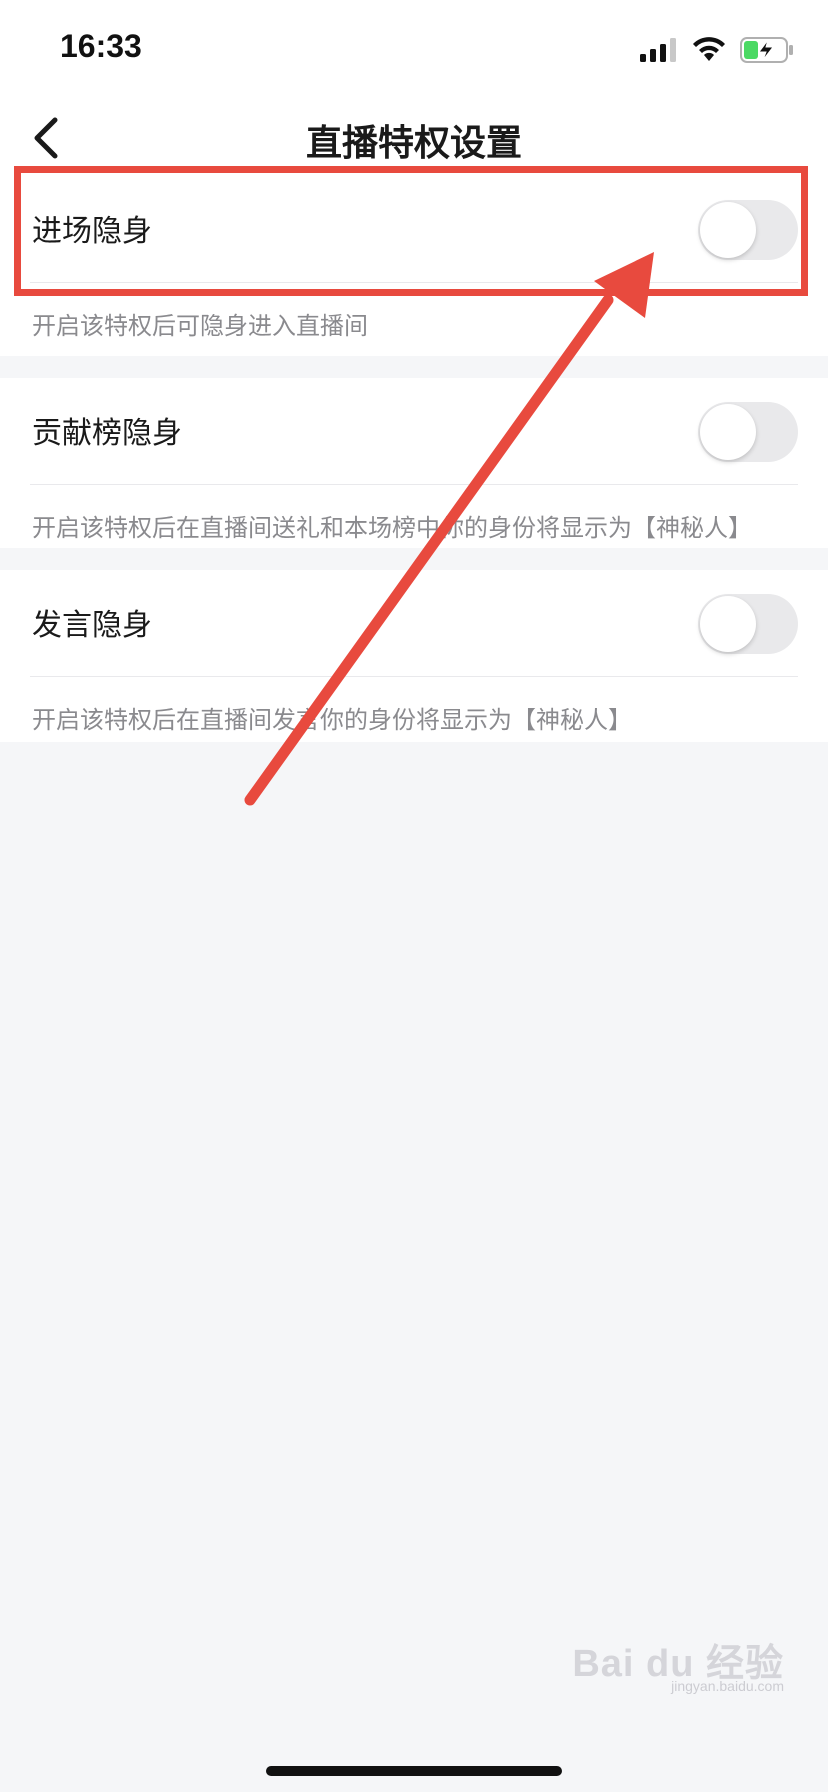 The height and width of the screenshot is (1792, 828). I want to click on setting-row-entry-stealth: 进场隐身, so click(414, 229).